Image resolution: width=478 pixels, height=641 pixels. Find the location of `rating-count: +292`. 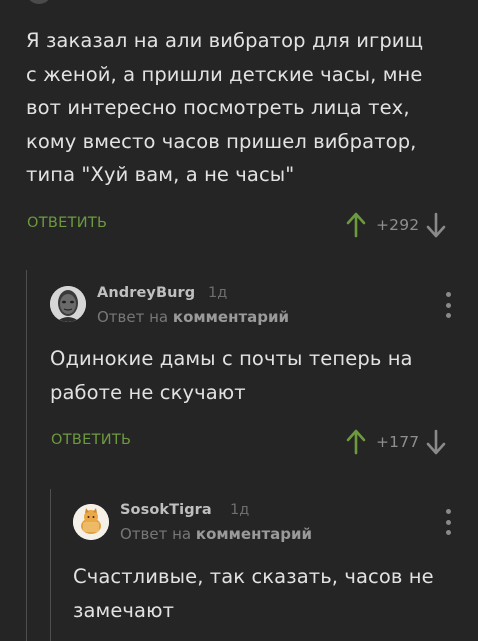

rating-count: +292 is located at coordinates (398, 225).